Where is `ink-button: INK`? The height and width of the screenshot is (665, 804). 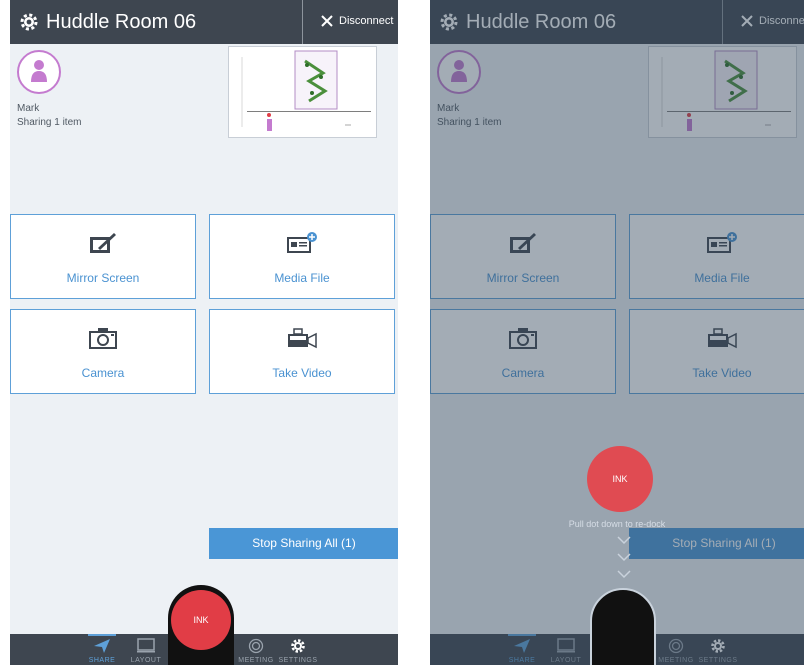 ink-button: INK is located at coordinates (201, 620).